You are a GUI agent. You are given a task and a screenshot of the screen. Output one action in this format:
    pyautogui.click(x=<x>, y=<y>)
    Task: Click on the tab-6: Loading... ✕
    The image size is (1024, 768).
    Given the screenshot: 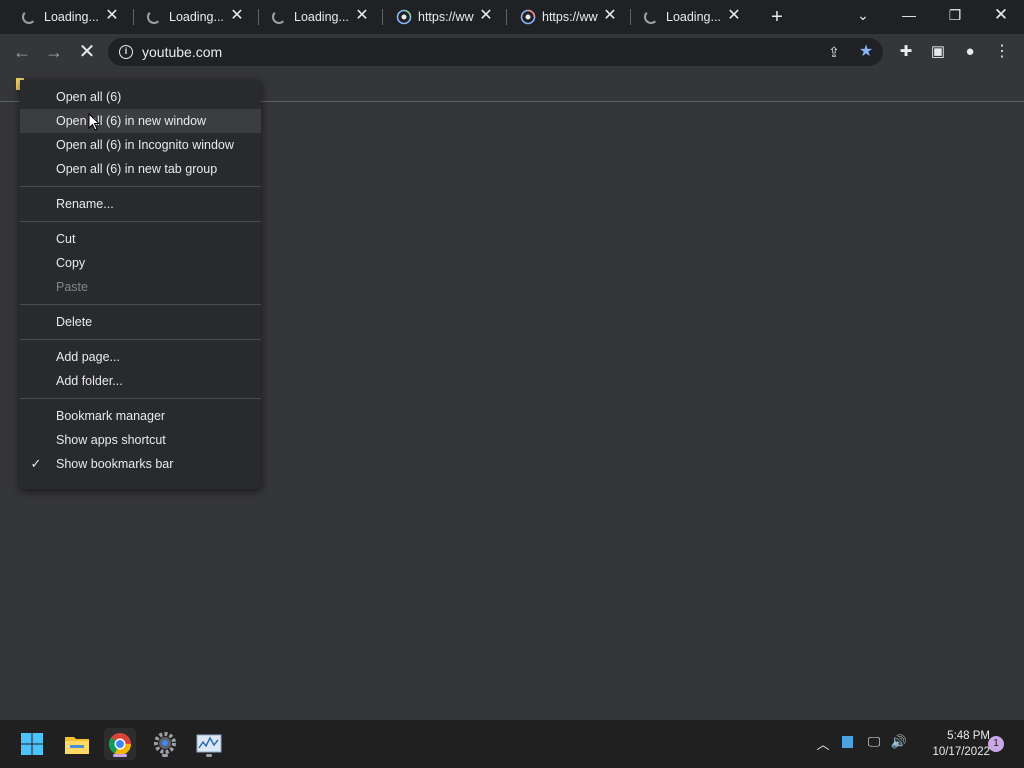 What is the action you would take?
    pyautogui.click(x=684, y=17)
    